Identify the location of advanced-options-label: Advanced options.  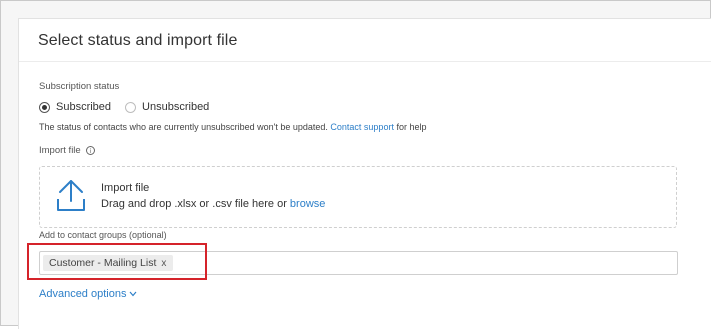
(83, 294).